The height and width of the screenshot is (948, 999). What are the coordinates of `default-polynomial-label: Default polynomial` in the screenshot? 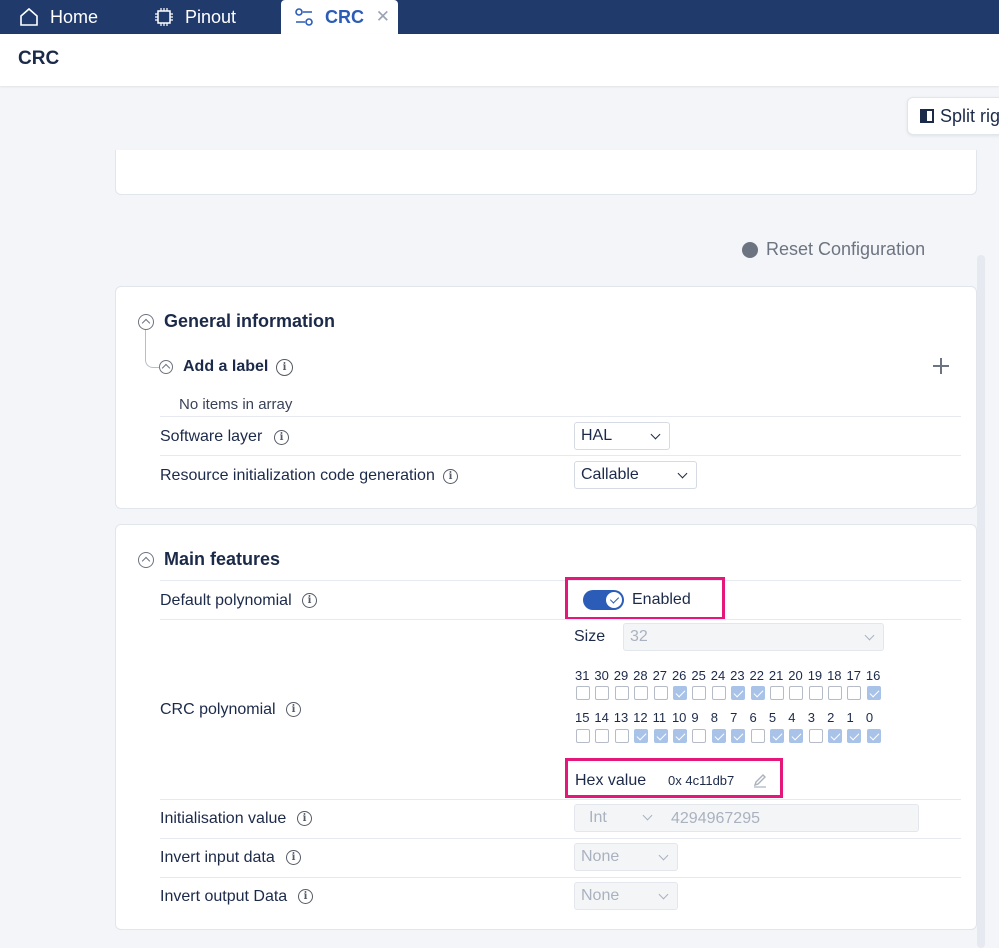 It's located at (226, 600).